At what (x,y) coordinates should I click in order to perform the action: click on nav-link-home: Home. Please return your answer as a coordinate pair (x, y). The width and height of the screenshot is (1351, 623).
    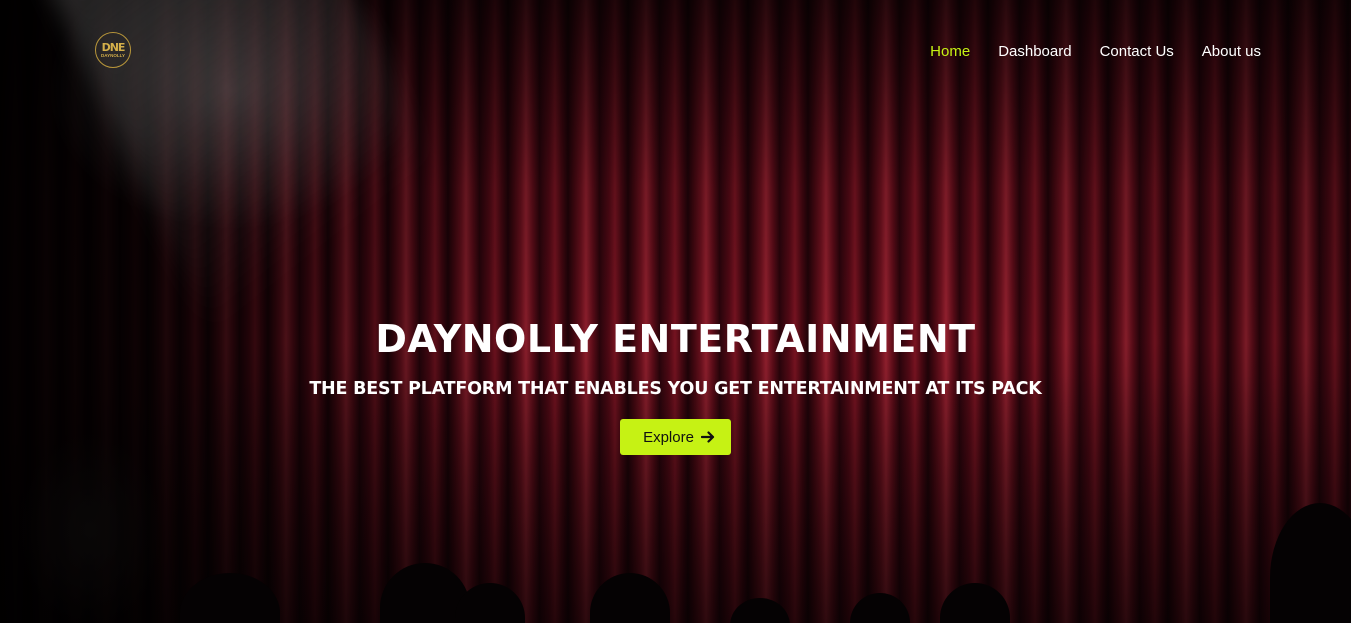
    Looking at the image, I should click on (950, 51).